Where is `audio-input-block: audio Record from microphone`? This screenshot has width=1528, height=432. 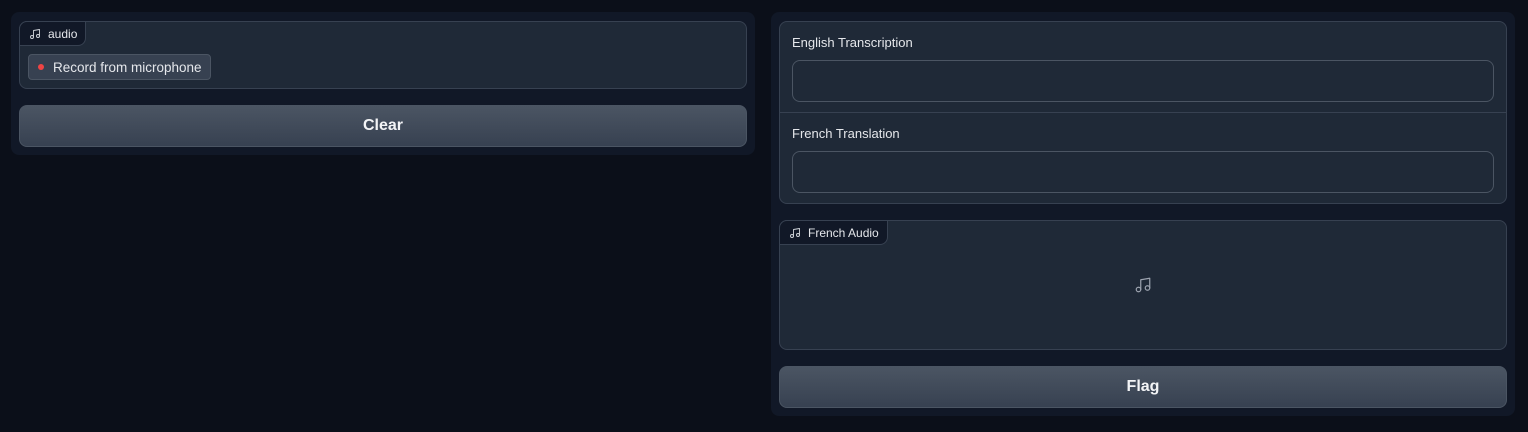 audio-input-block: audio Record from microphone is located at coordinates (383, 55).